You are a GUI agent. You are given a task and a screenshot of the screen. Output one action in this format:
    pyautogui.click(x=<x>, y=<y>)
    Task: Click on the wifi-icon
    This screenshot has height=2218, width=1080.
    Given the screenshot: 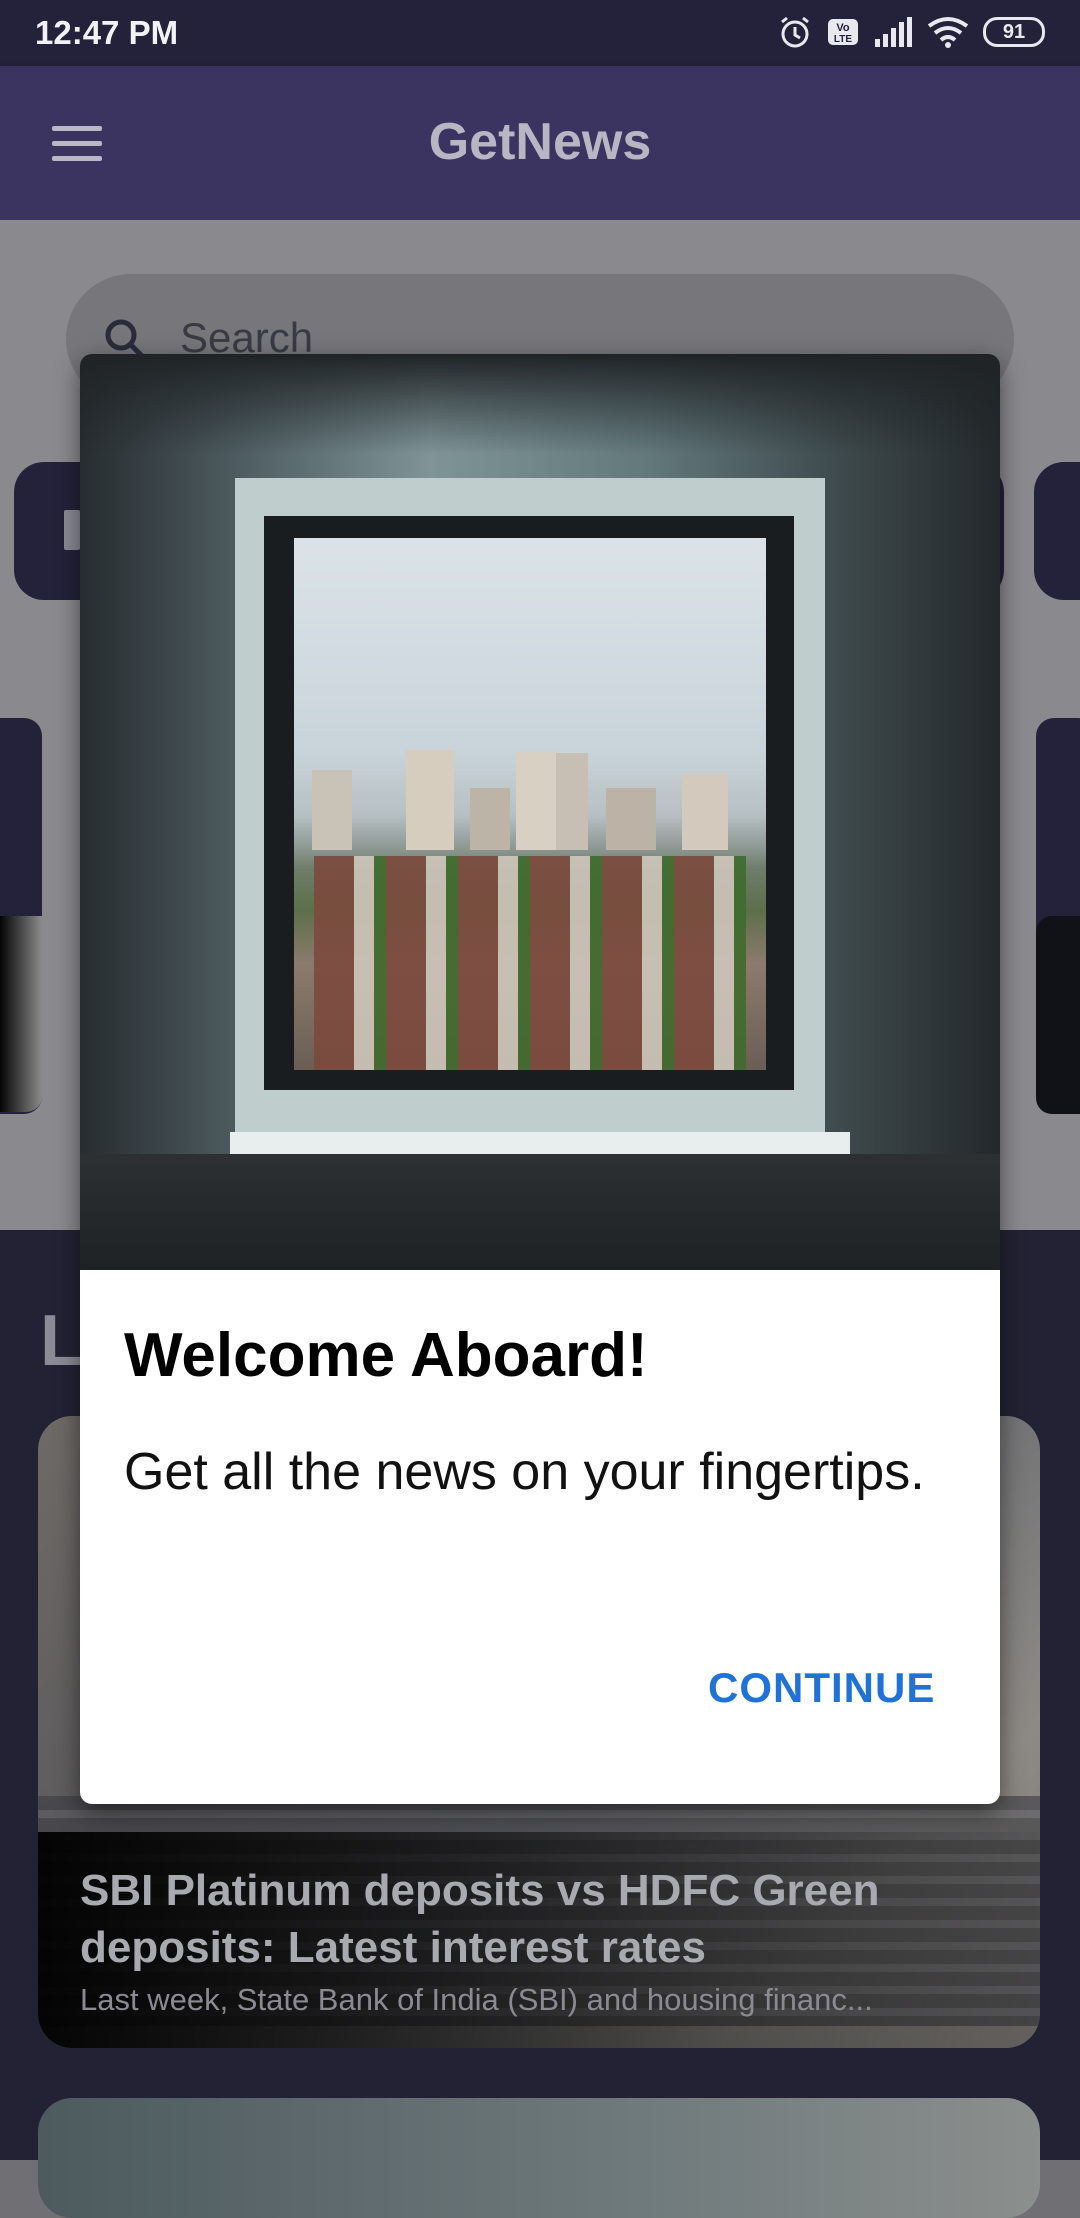 What is the action you would take?
    pyautogui.click(x=948, y=32)
    